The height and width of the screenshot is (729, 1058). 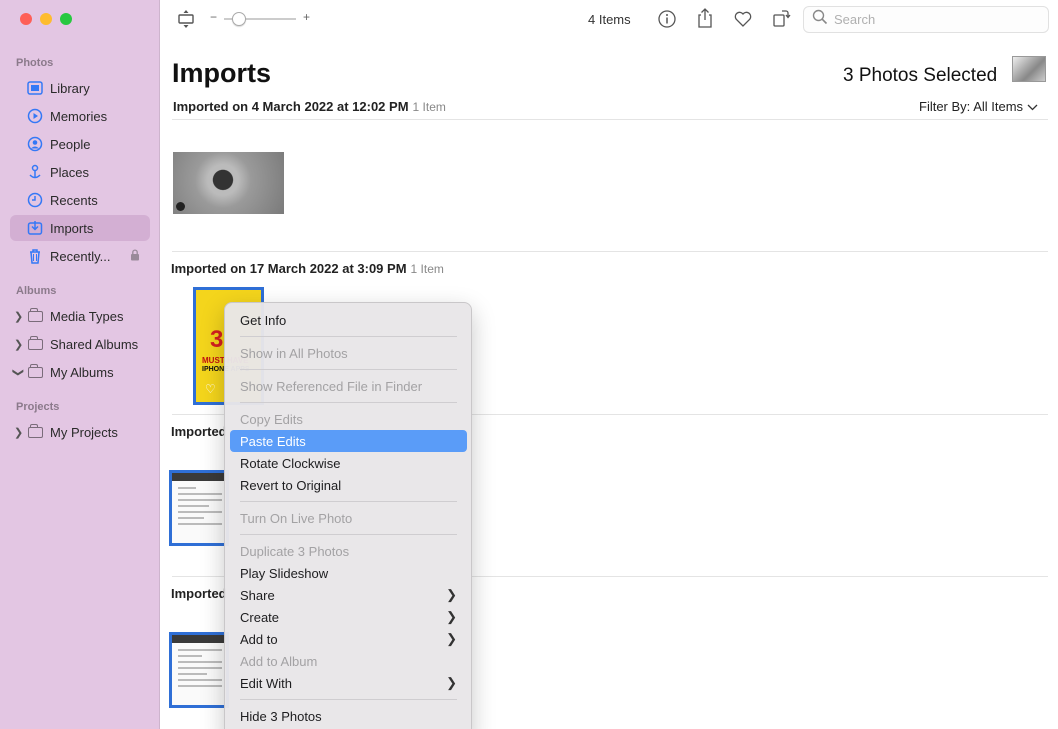 I want to click on sidebar-item-shared-albums: ❯ Shared Albums, so click(x=80, y=344).